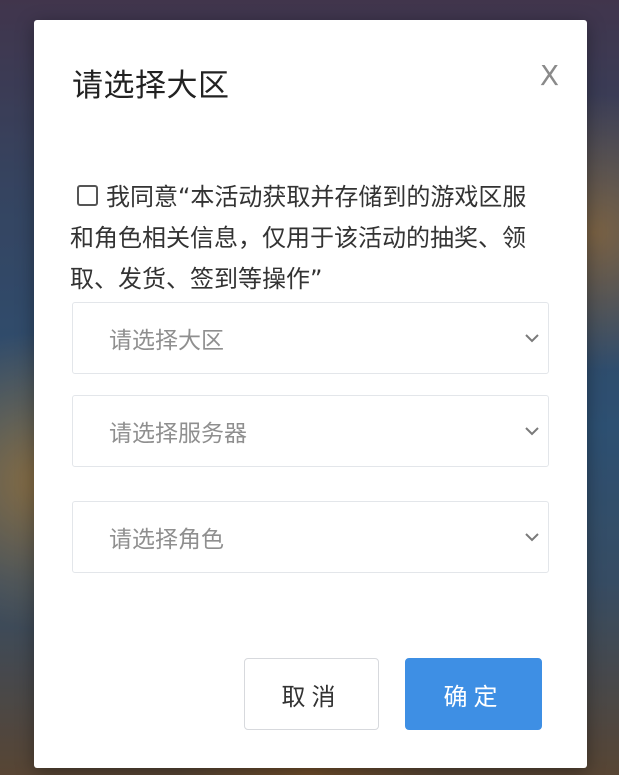  What do you see at coordinates (166, 540) in the screenshot?
I see `role-select-placeholder: 请选择角色` at bounding box center [166, 540].